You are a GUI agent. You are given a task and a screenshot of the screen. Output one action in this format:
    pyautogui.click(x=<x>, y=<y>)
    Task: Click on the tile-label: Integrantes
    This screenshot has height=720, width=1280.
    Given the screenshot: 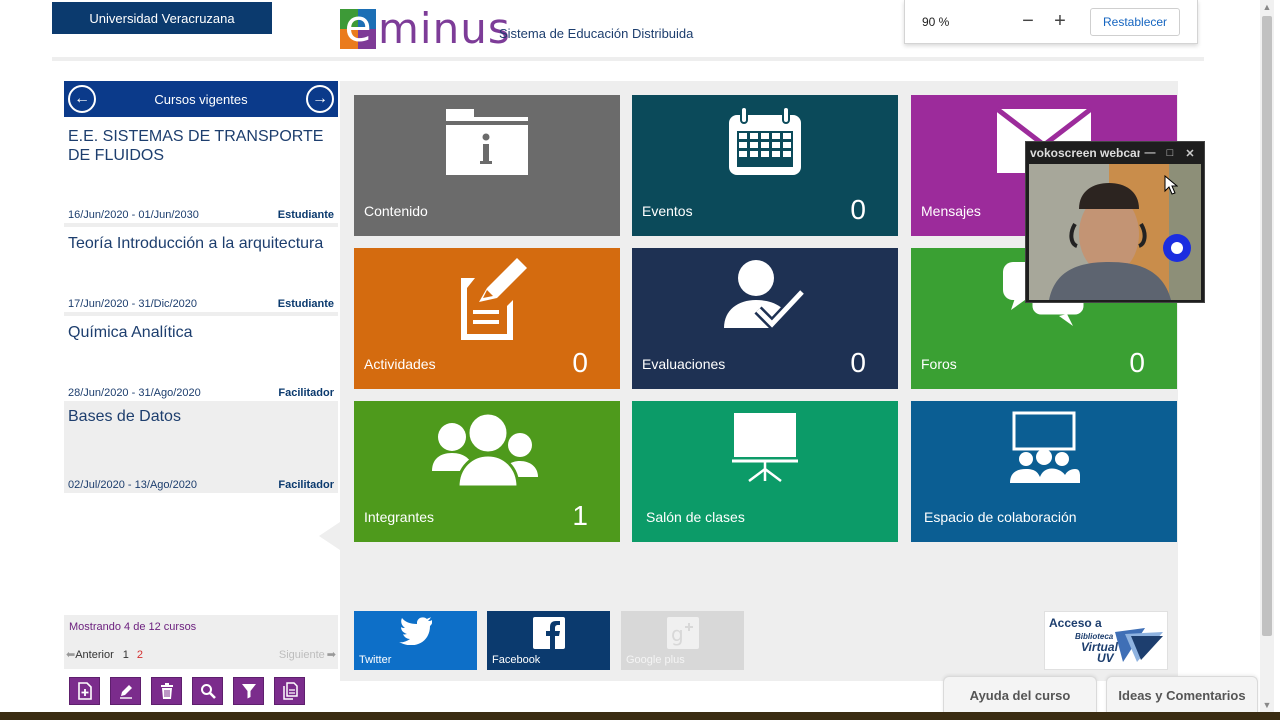 What is the action you would take?
    pyautogui.click(x=399, y=517)
    